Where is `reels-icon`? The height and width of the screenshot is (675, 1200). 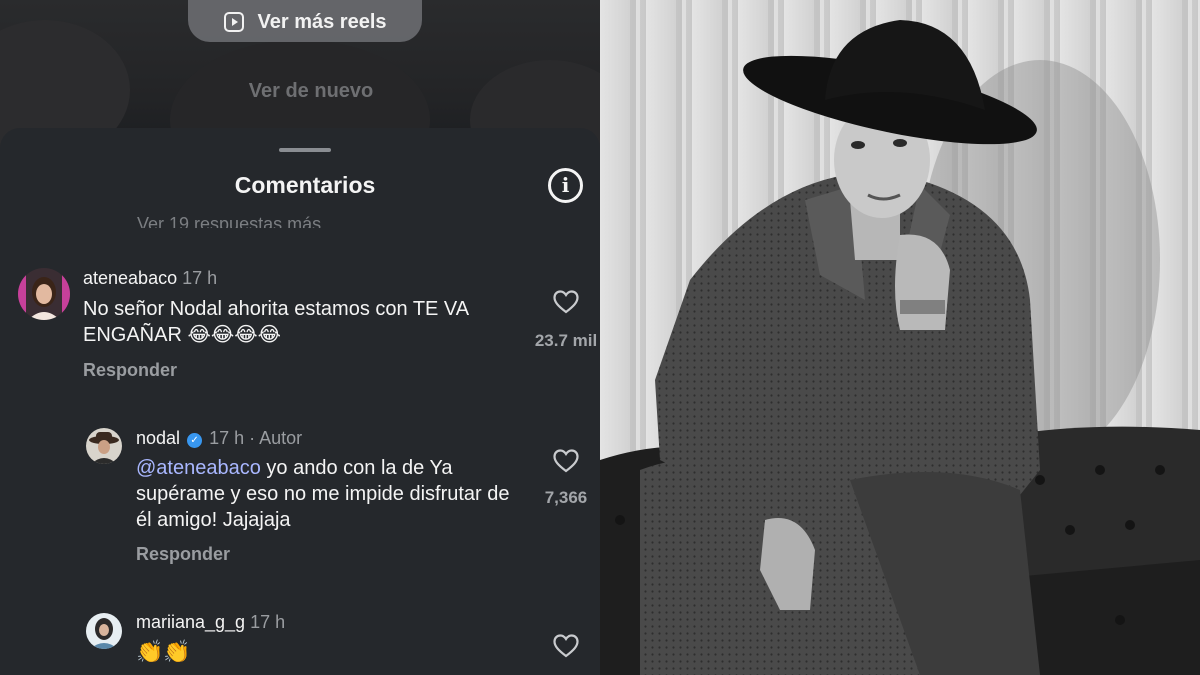
reels-icon is located at coordinates (233, 22).